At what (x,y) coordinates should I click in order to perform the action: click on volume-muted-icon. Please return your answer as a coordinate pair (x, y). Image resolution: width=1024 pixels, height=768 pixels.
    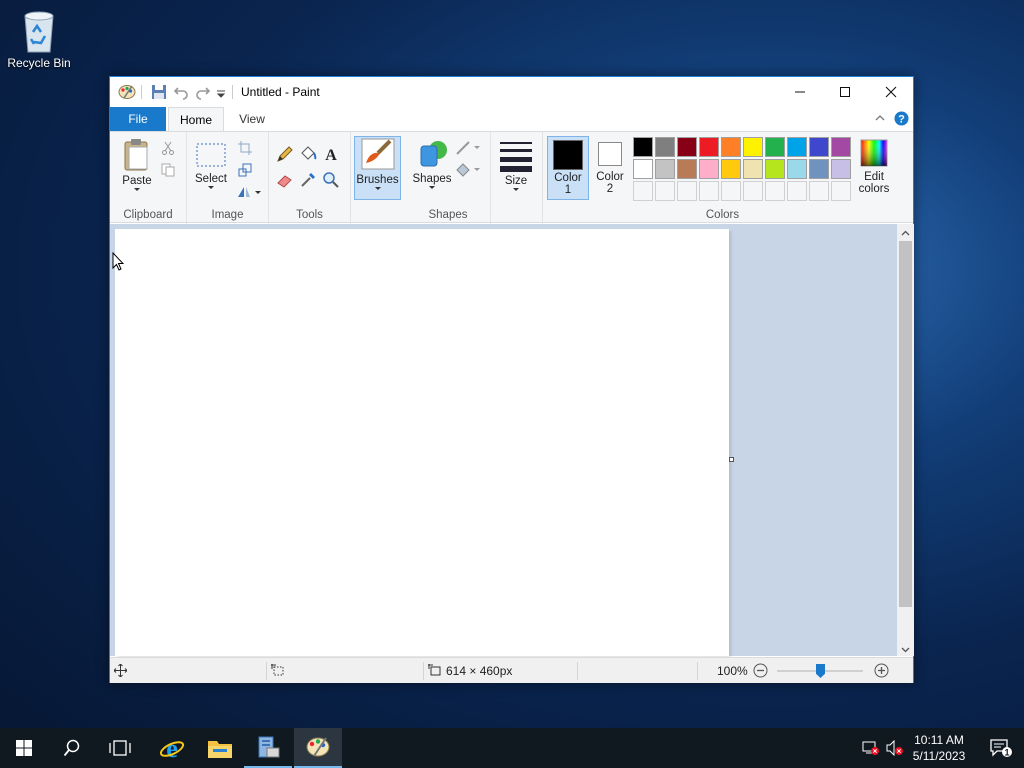
    Looking at the image, I should click on (895, 749).